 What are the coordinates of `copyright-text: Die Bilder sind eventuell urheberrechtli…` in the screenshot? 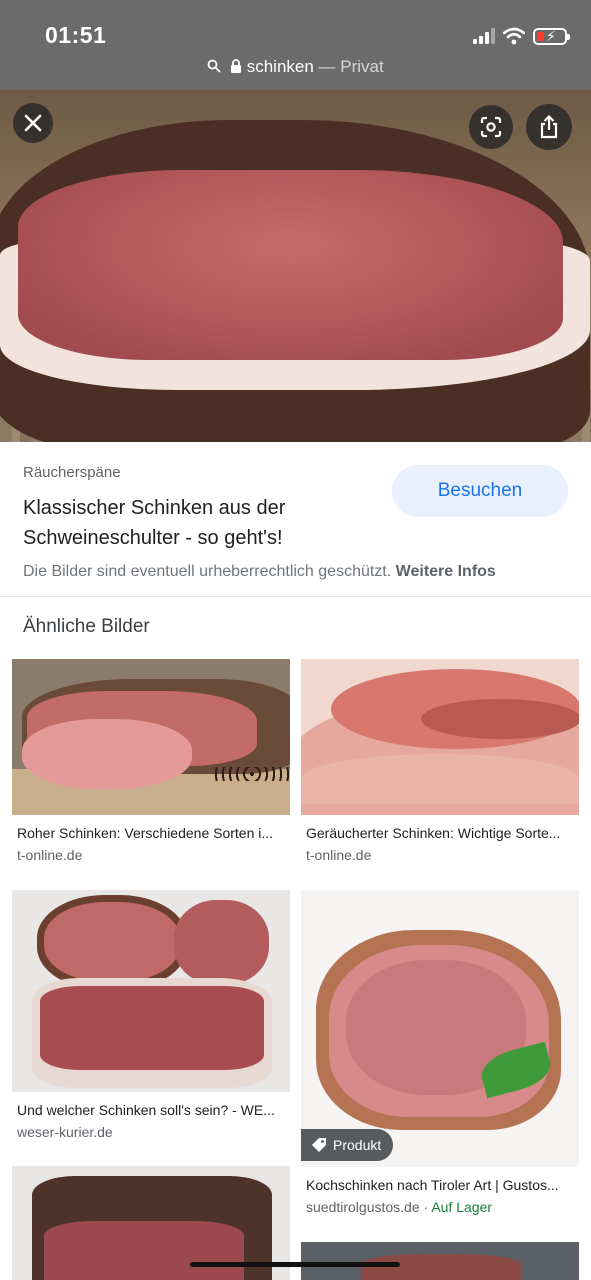 It's located at (207, 571).